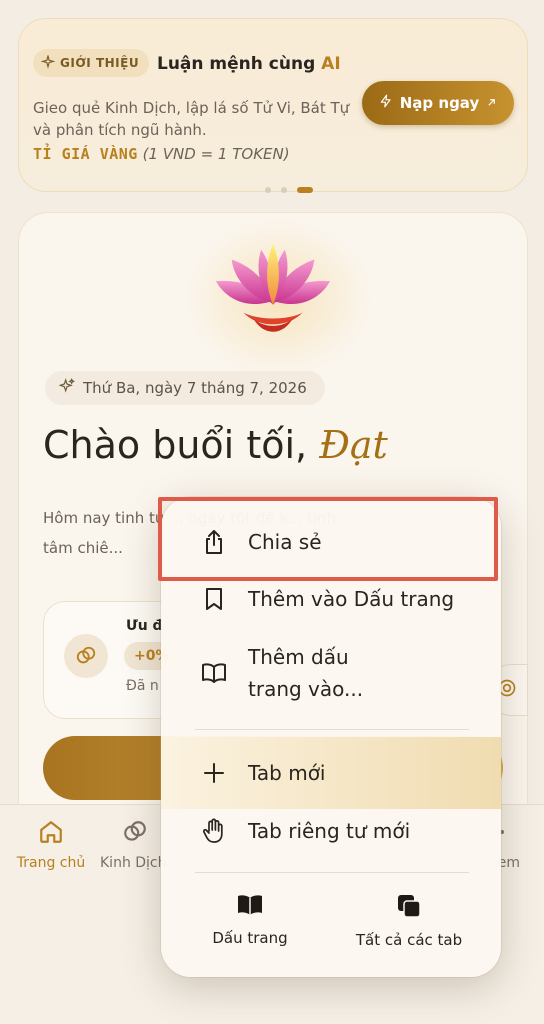 The height and width of the screenshot is (1024, 544). I want to click on home-icon, so click(51, 834).